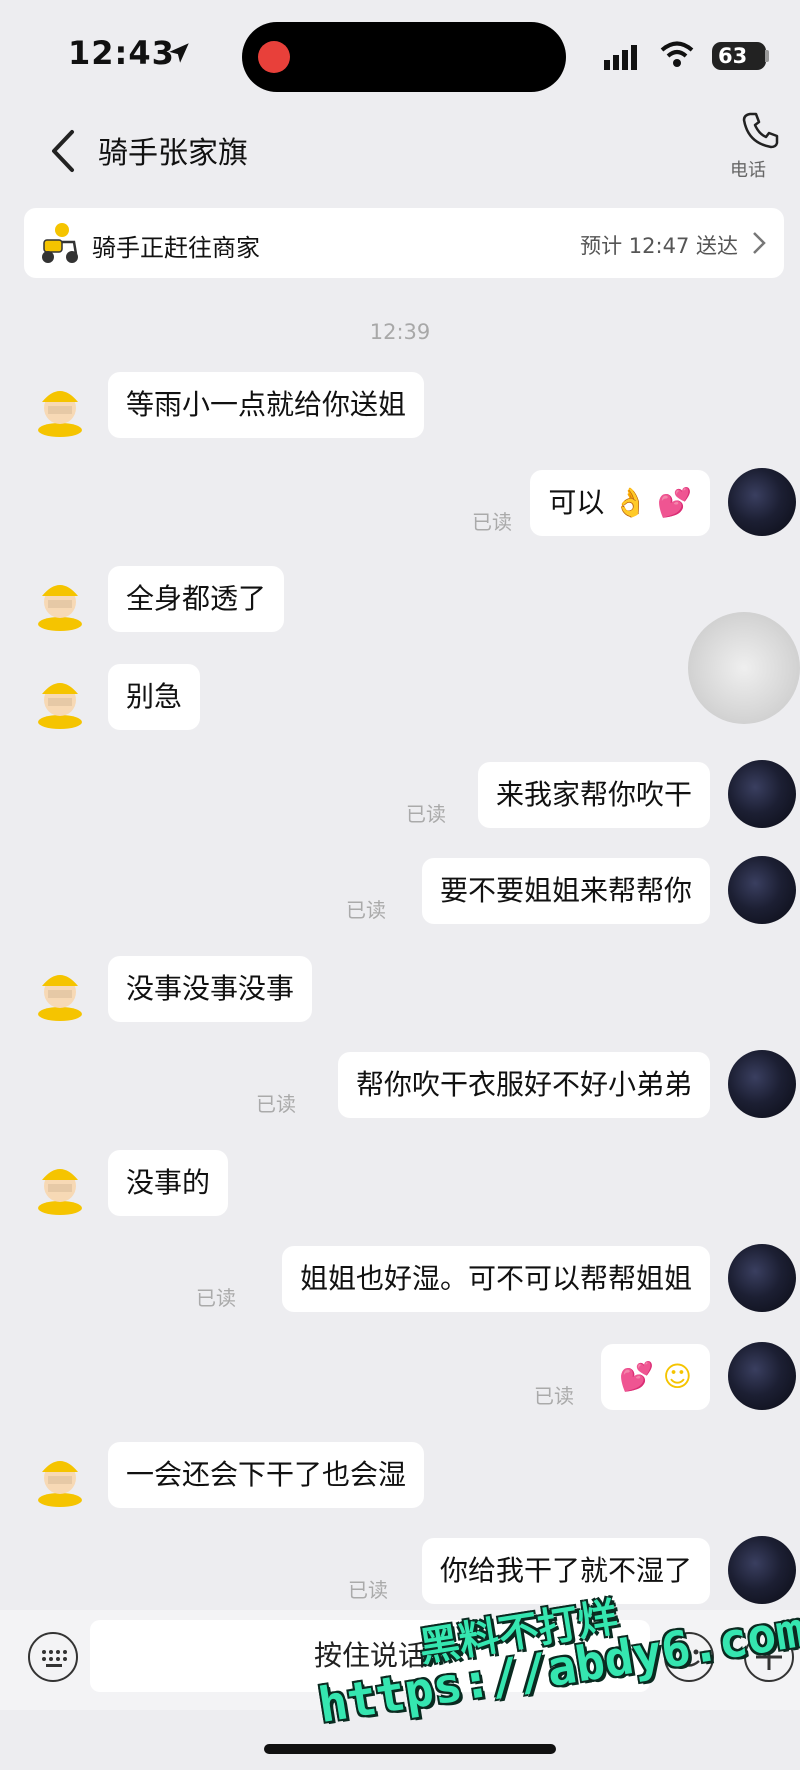 The width and height of the screenshot is (800, 1770). I want to click on back-chevron-icon, so click(64, 151).